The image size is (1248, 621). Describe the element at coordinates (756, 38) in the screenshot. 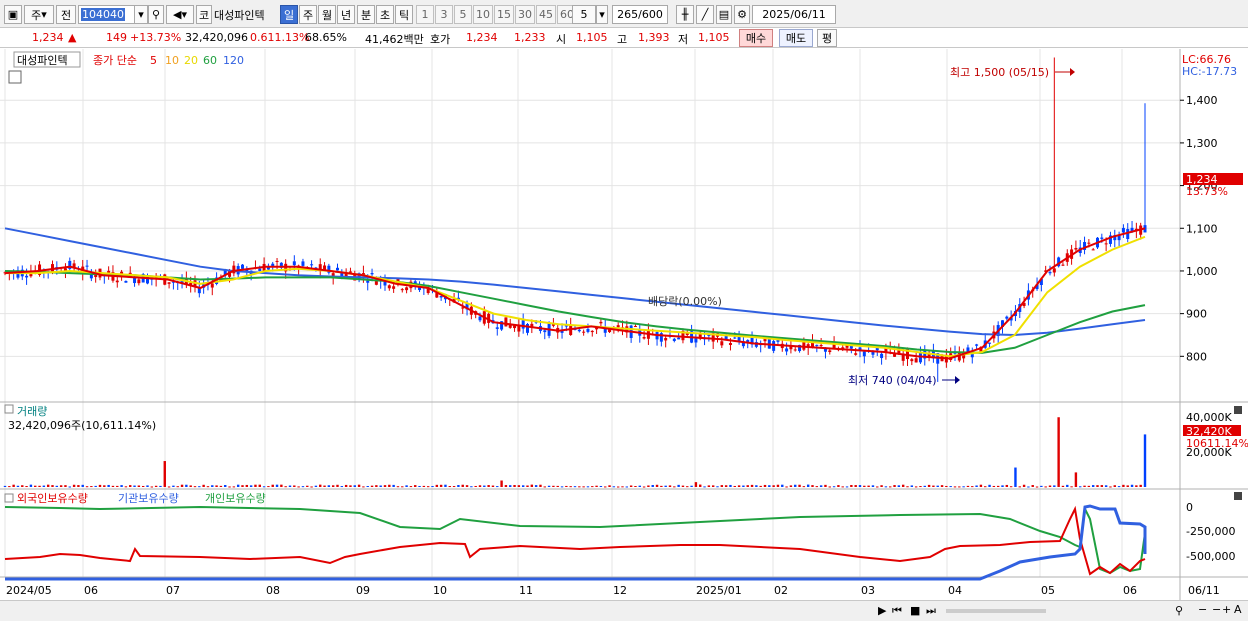

I see `buy-button: 매수` at that location.